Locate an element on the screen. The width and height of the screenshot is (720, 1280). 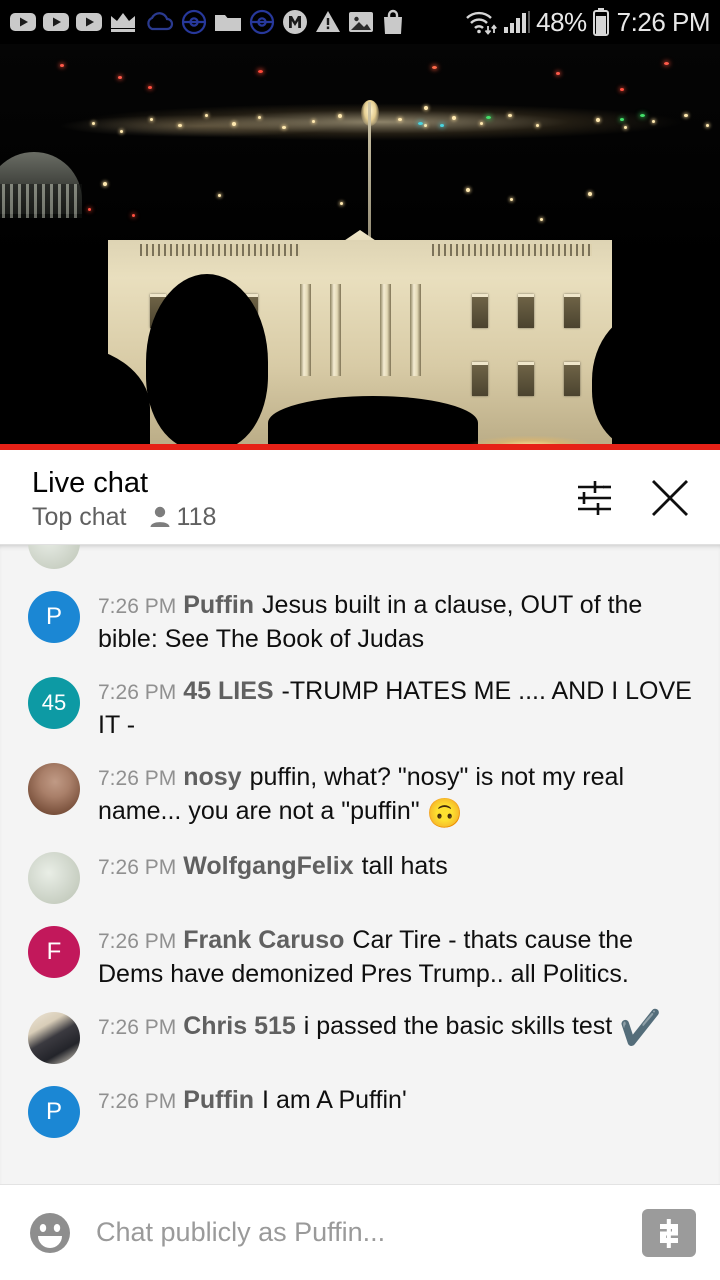
status-bar-clock: 7:26 PM is located at coordinates (663, 21).